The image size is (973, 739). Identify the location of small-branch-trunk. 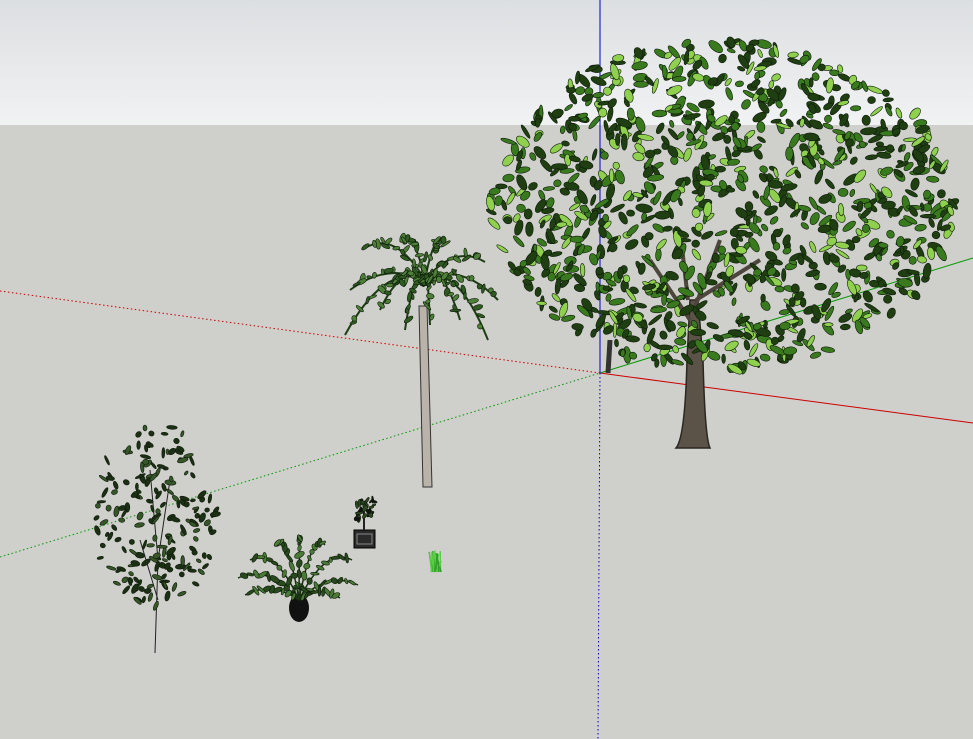
(609, 356).